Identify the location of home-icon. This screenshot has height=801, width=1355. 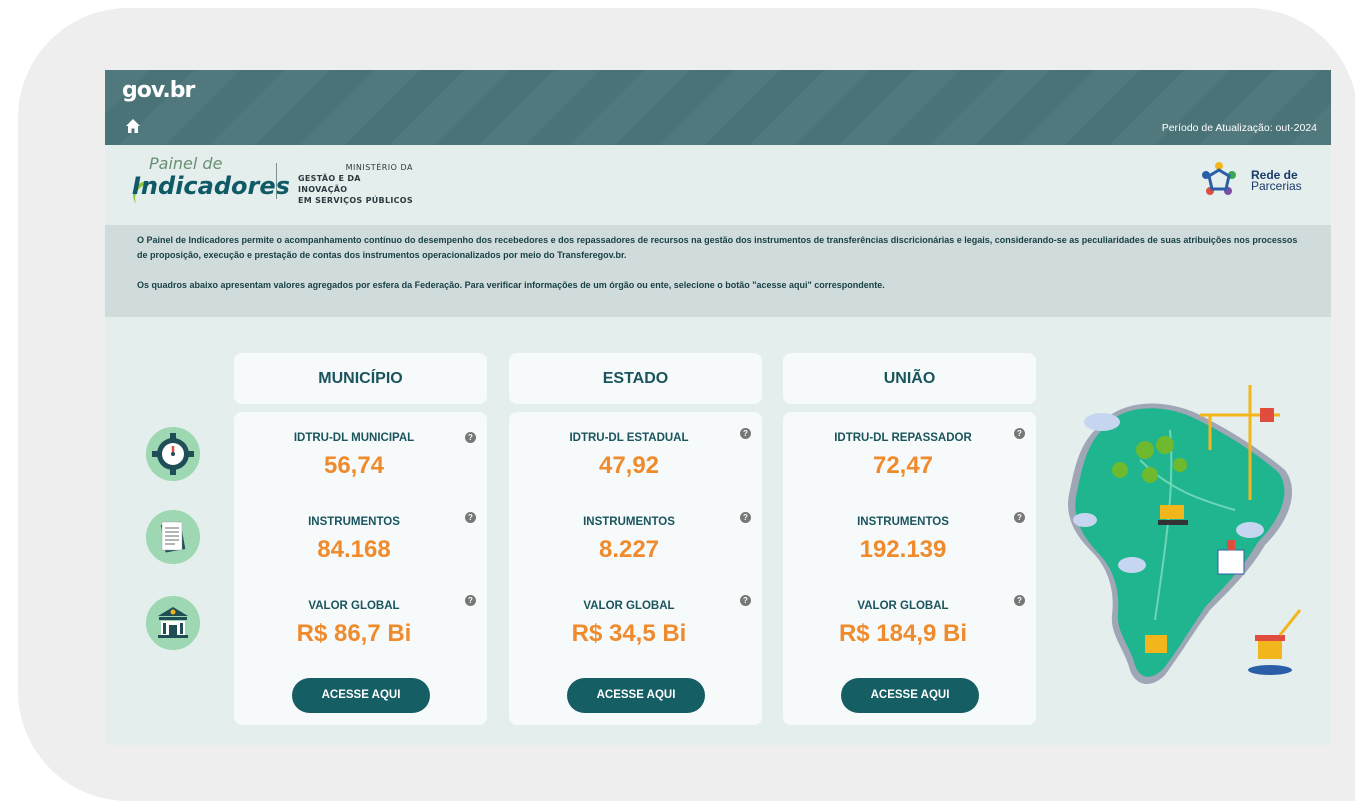
(133, 126).